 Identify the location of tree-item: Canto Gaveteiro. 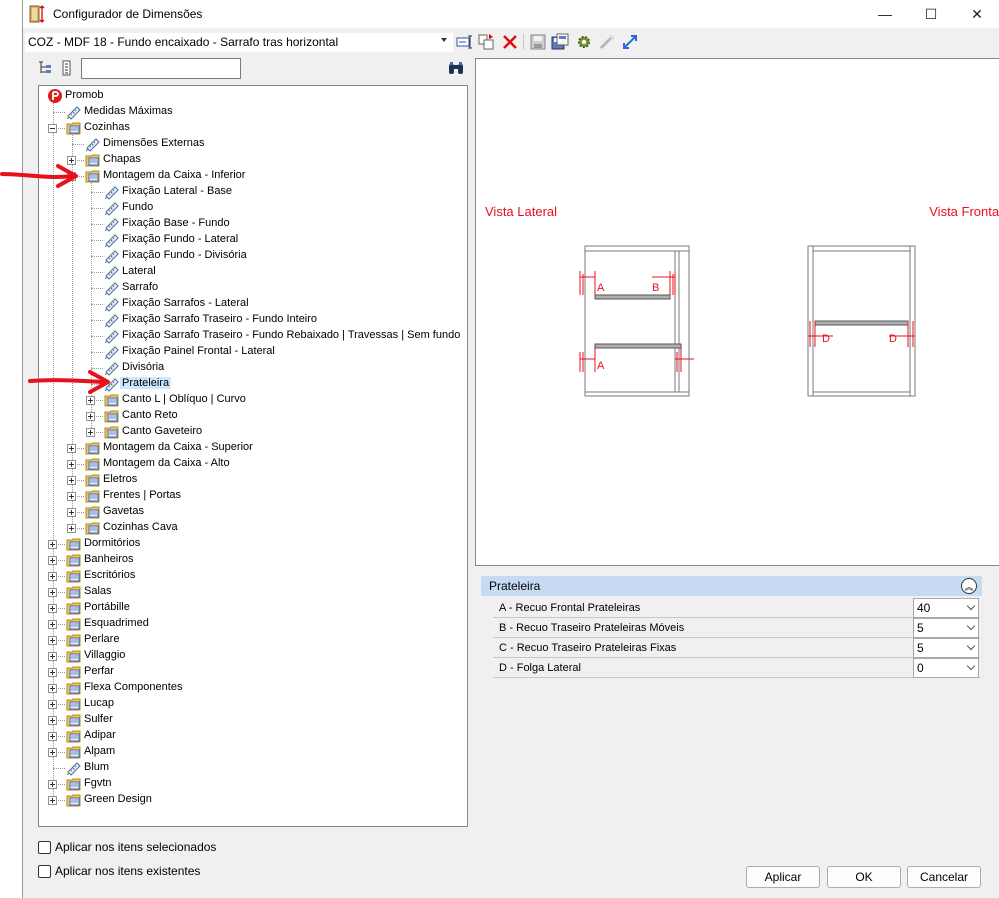
(253, 432).